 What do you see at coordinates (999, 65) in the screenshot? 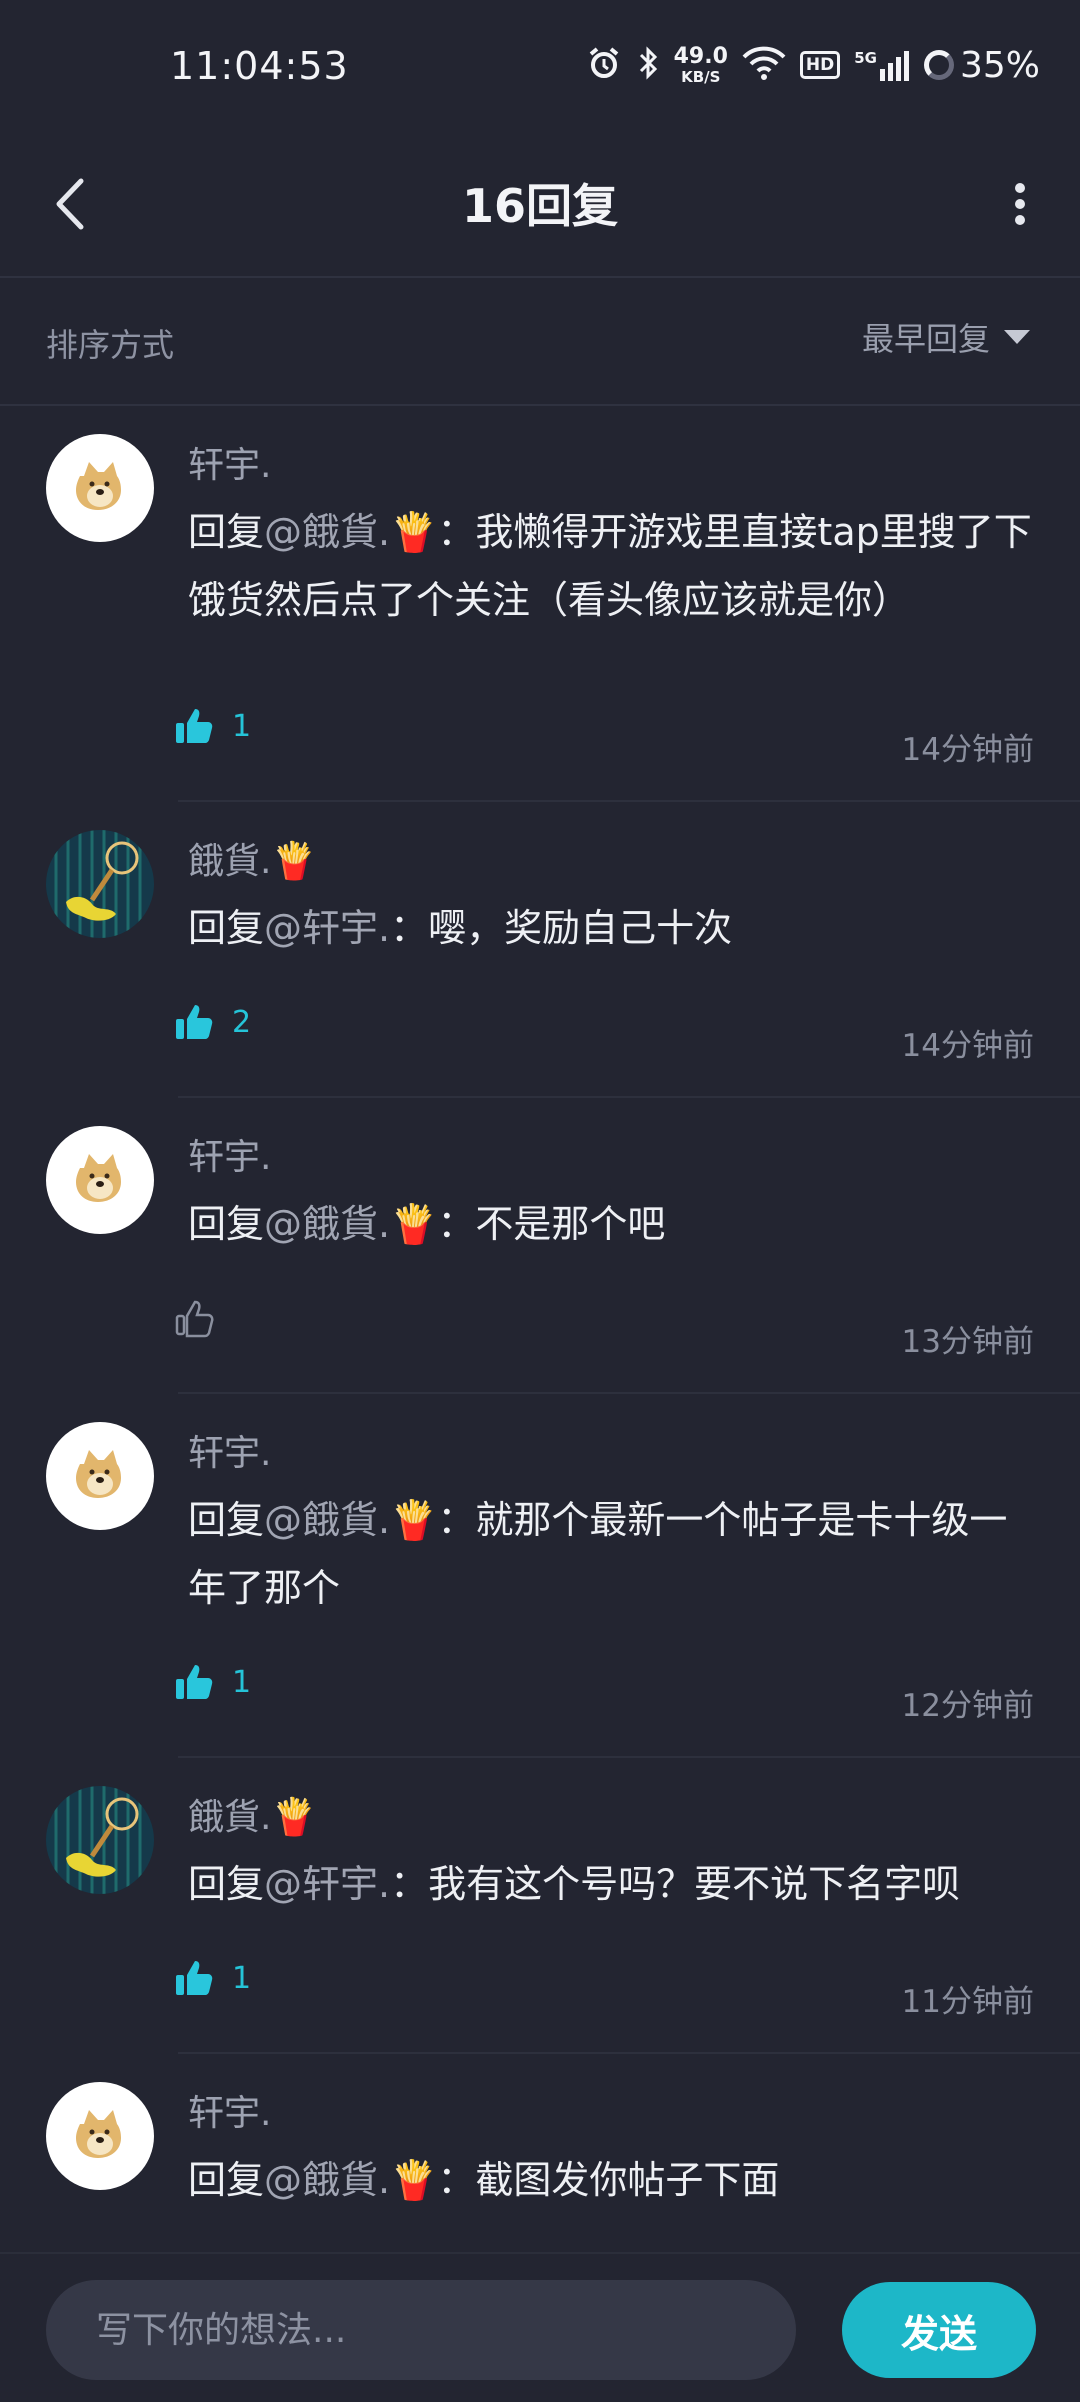
I see `battery-level: 35%` at bounding box center [999, 65].